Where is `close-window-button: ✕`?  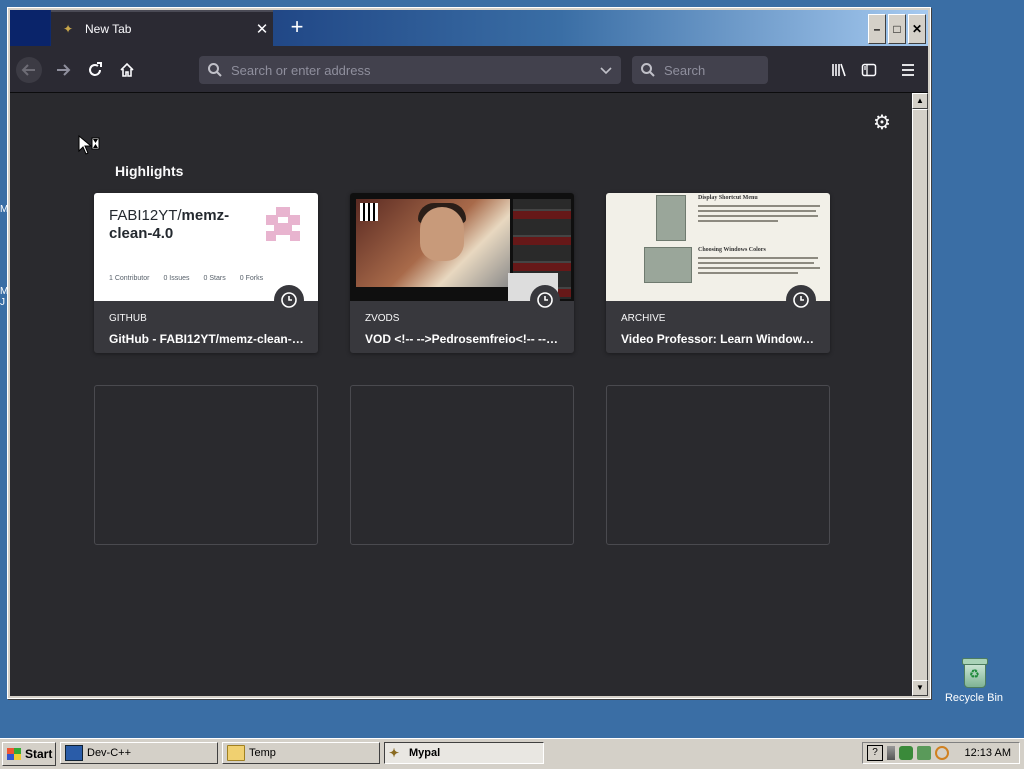
close-window-button: ✕ is located at coordinates (917, 29).